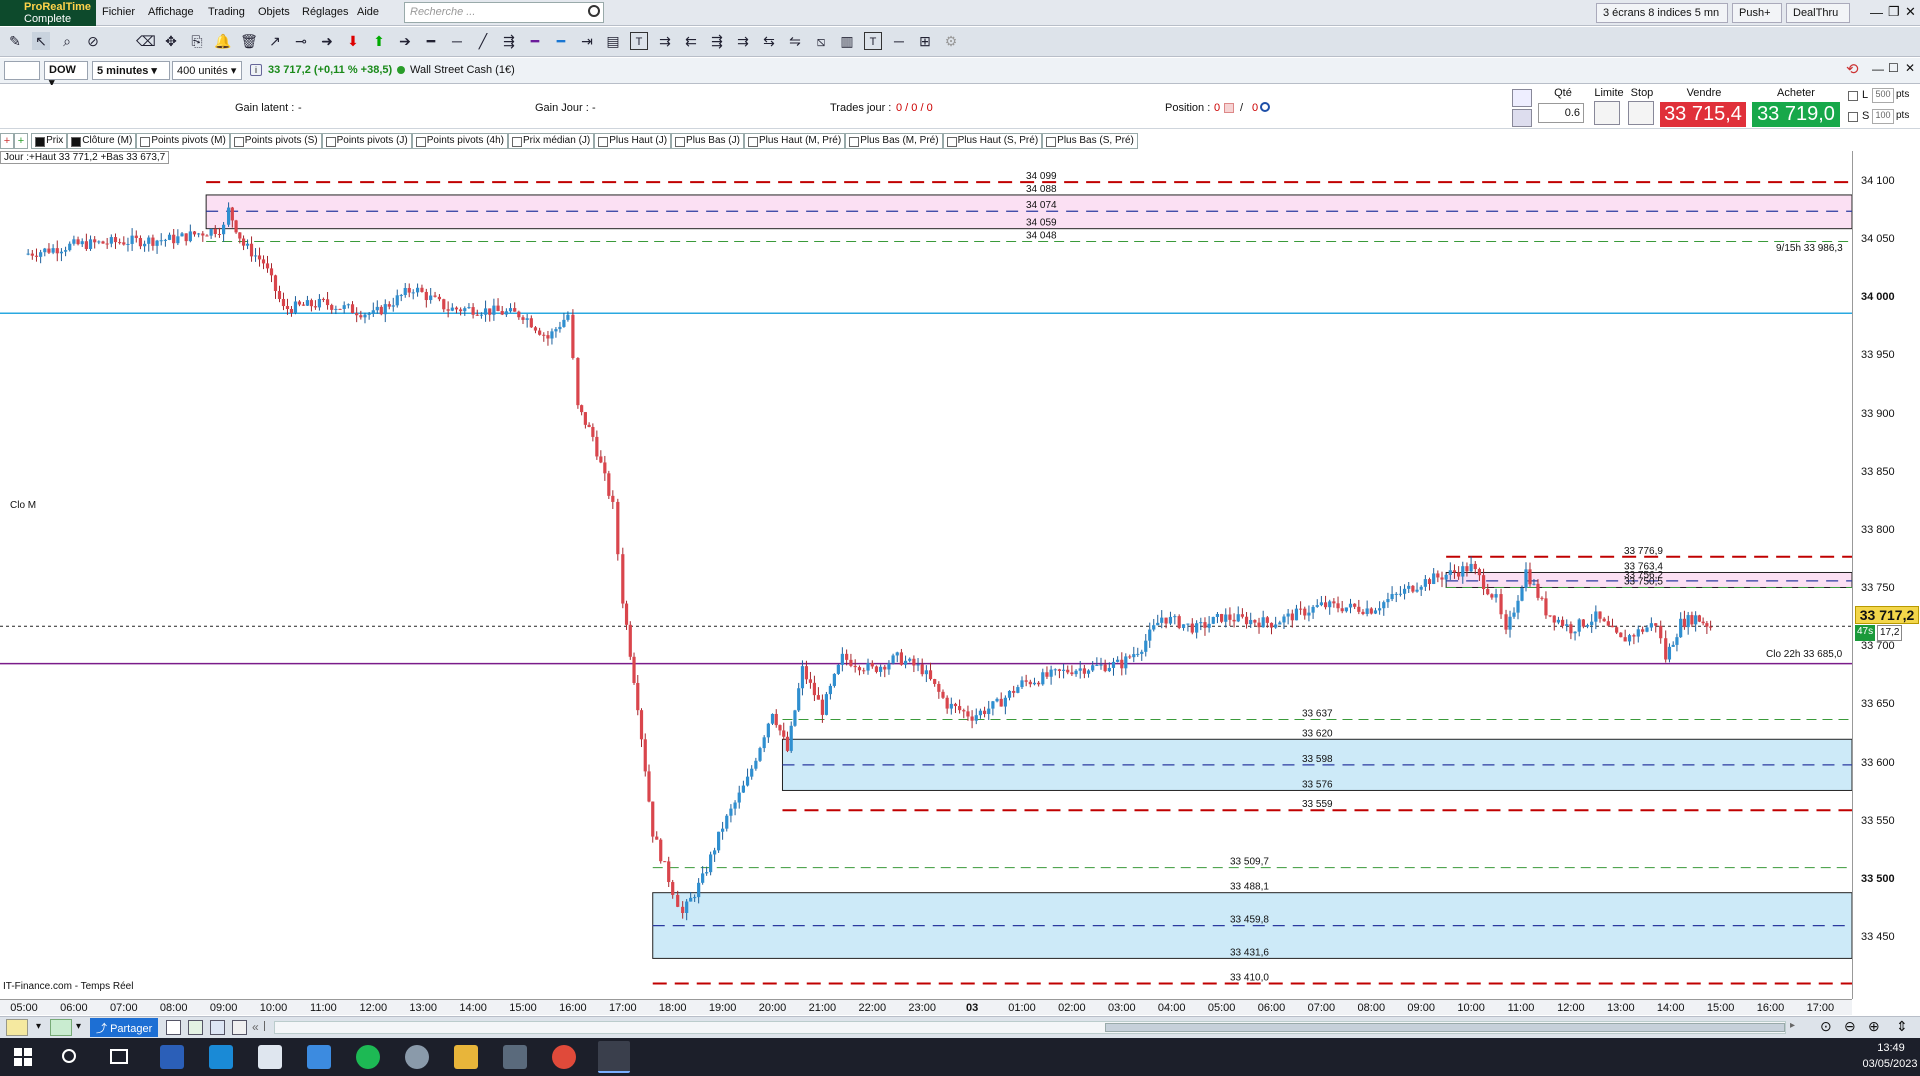 This screenshot has height=1076, width=1920. I want to click on chart-maximize-icon: ☐, so click(1893, 68).